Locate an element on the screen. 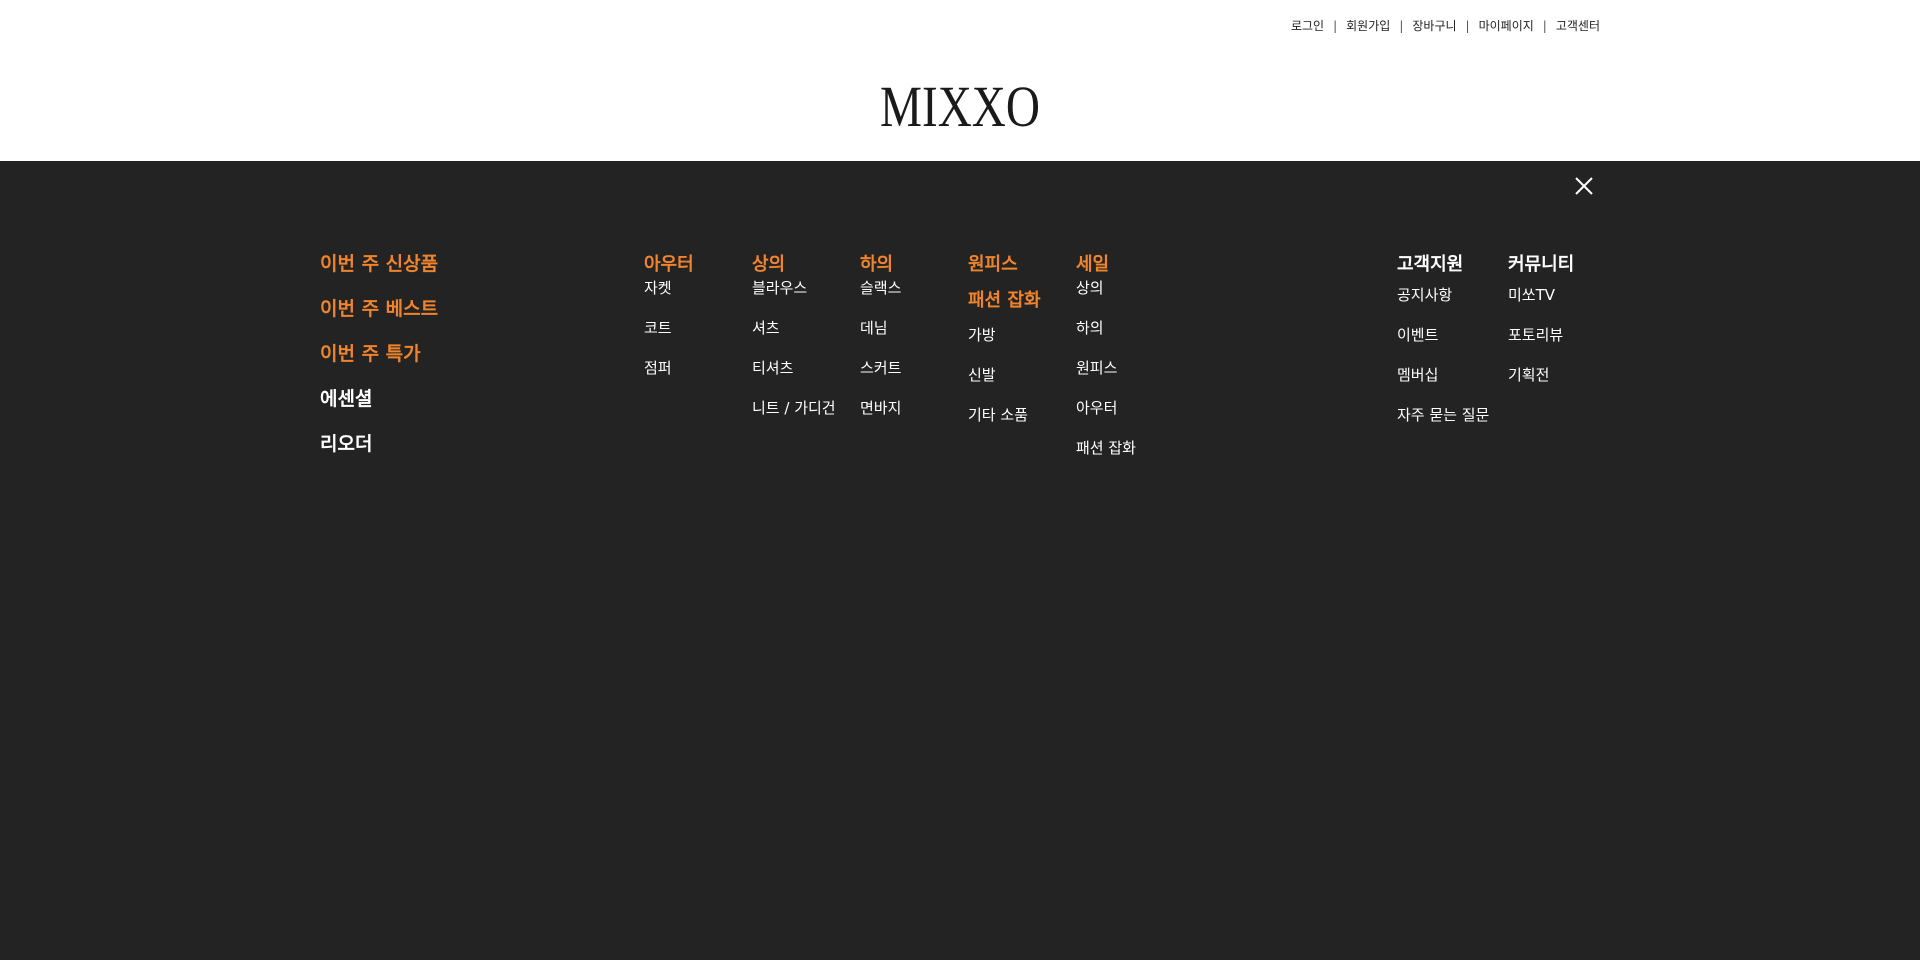  signup-link: 회원가입 is located at coordinates (1368, 25).